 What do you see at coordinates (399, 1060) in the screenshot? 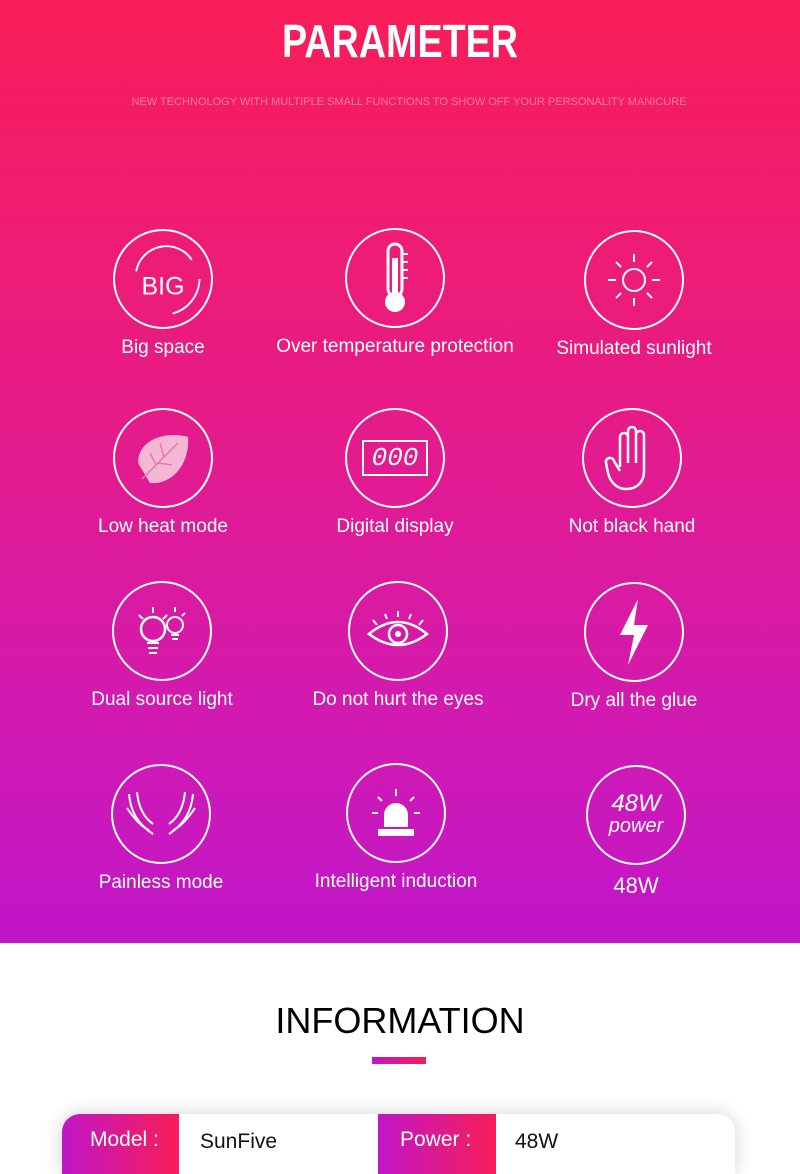
I see `title-underline` at bounding box center [399, 1060].